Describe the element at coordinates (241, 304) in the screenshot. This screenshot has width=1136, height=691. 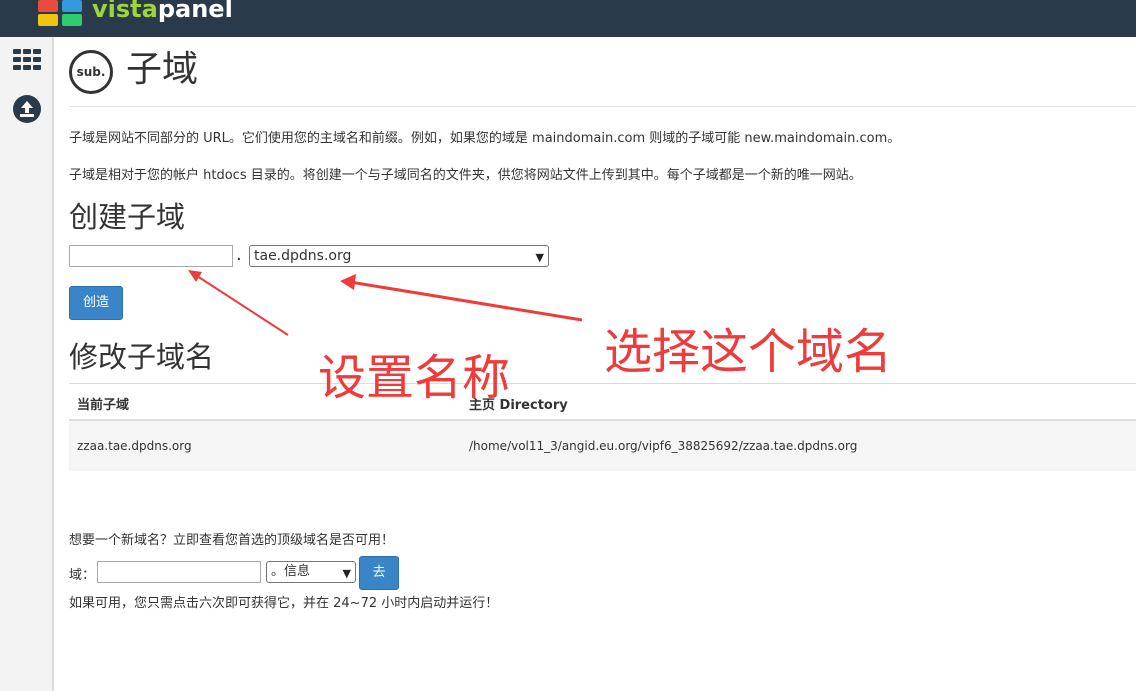
I see `arrow-line-left` at that location.